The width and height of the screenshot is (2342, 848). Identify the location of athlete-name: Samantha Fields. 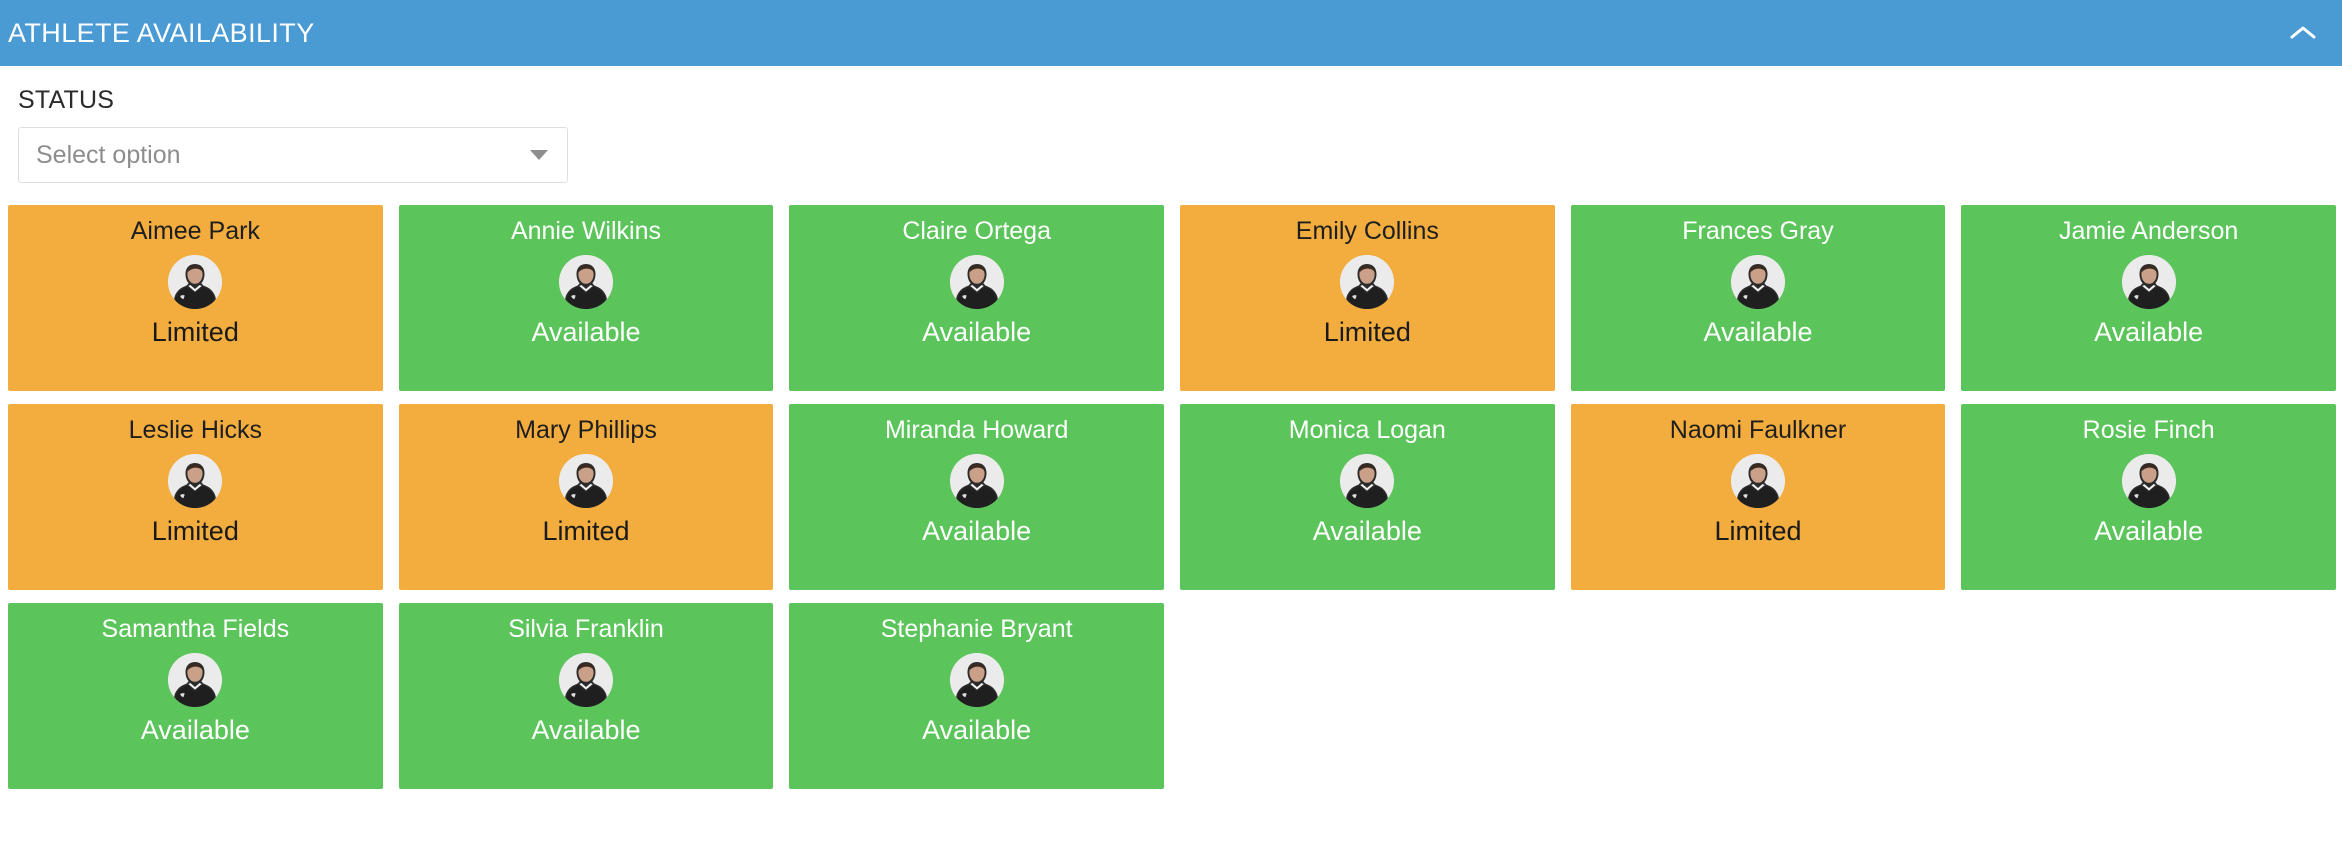
(195, 629).